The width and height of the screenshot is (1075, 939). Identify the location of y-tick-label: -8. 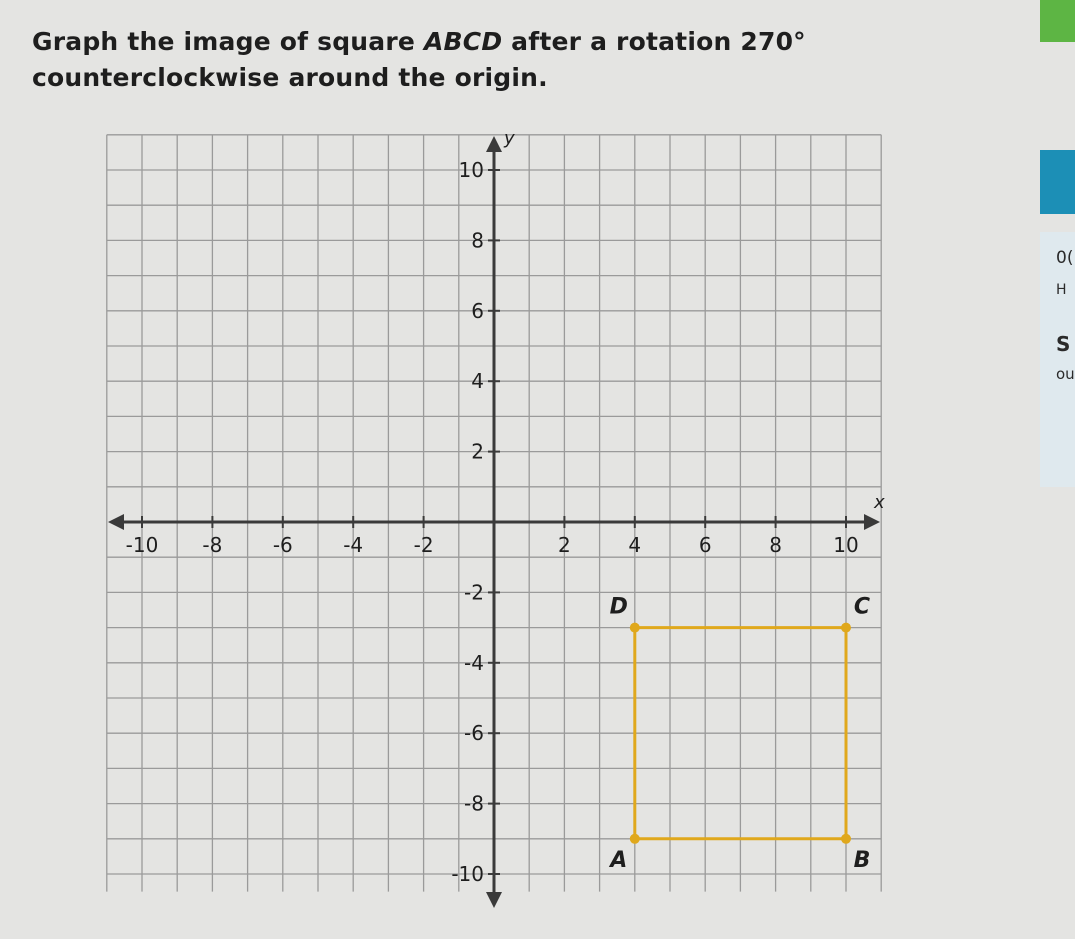
(474, 804).